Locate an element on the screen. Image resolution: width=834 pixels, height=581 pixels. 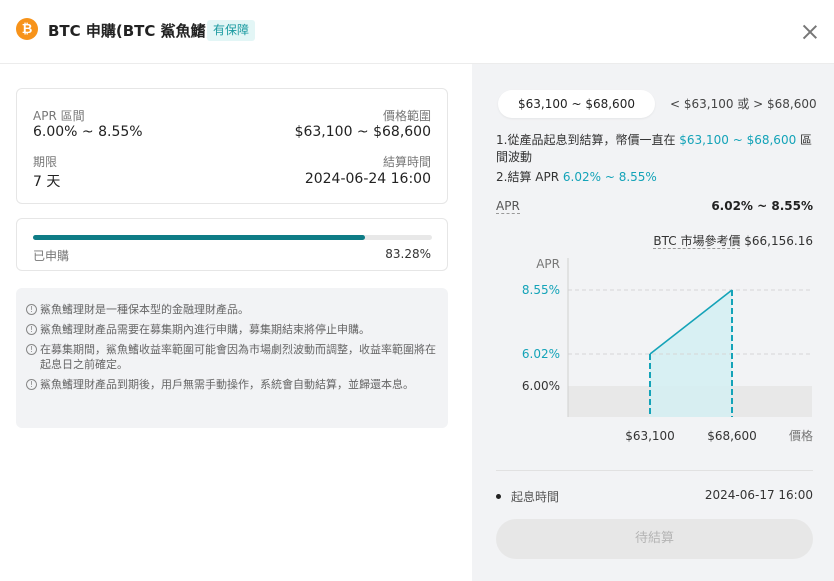
progress-track is located at coordinates (232, 237).